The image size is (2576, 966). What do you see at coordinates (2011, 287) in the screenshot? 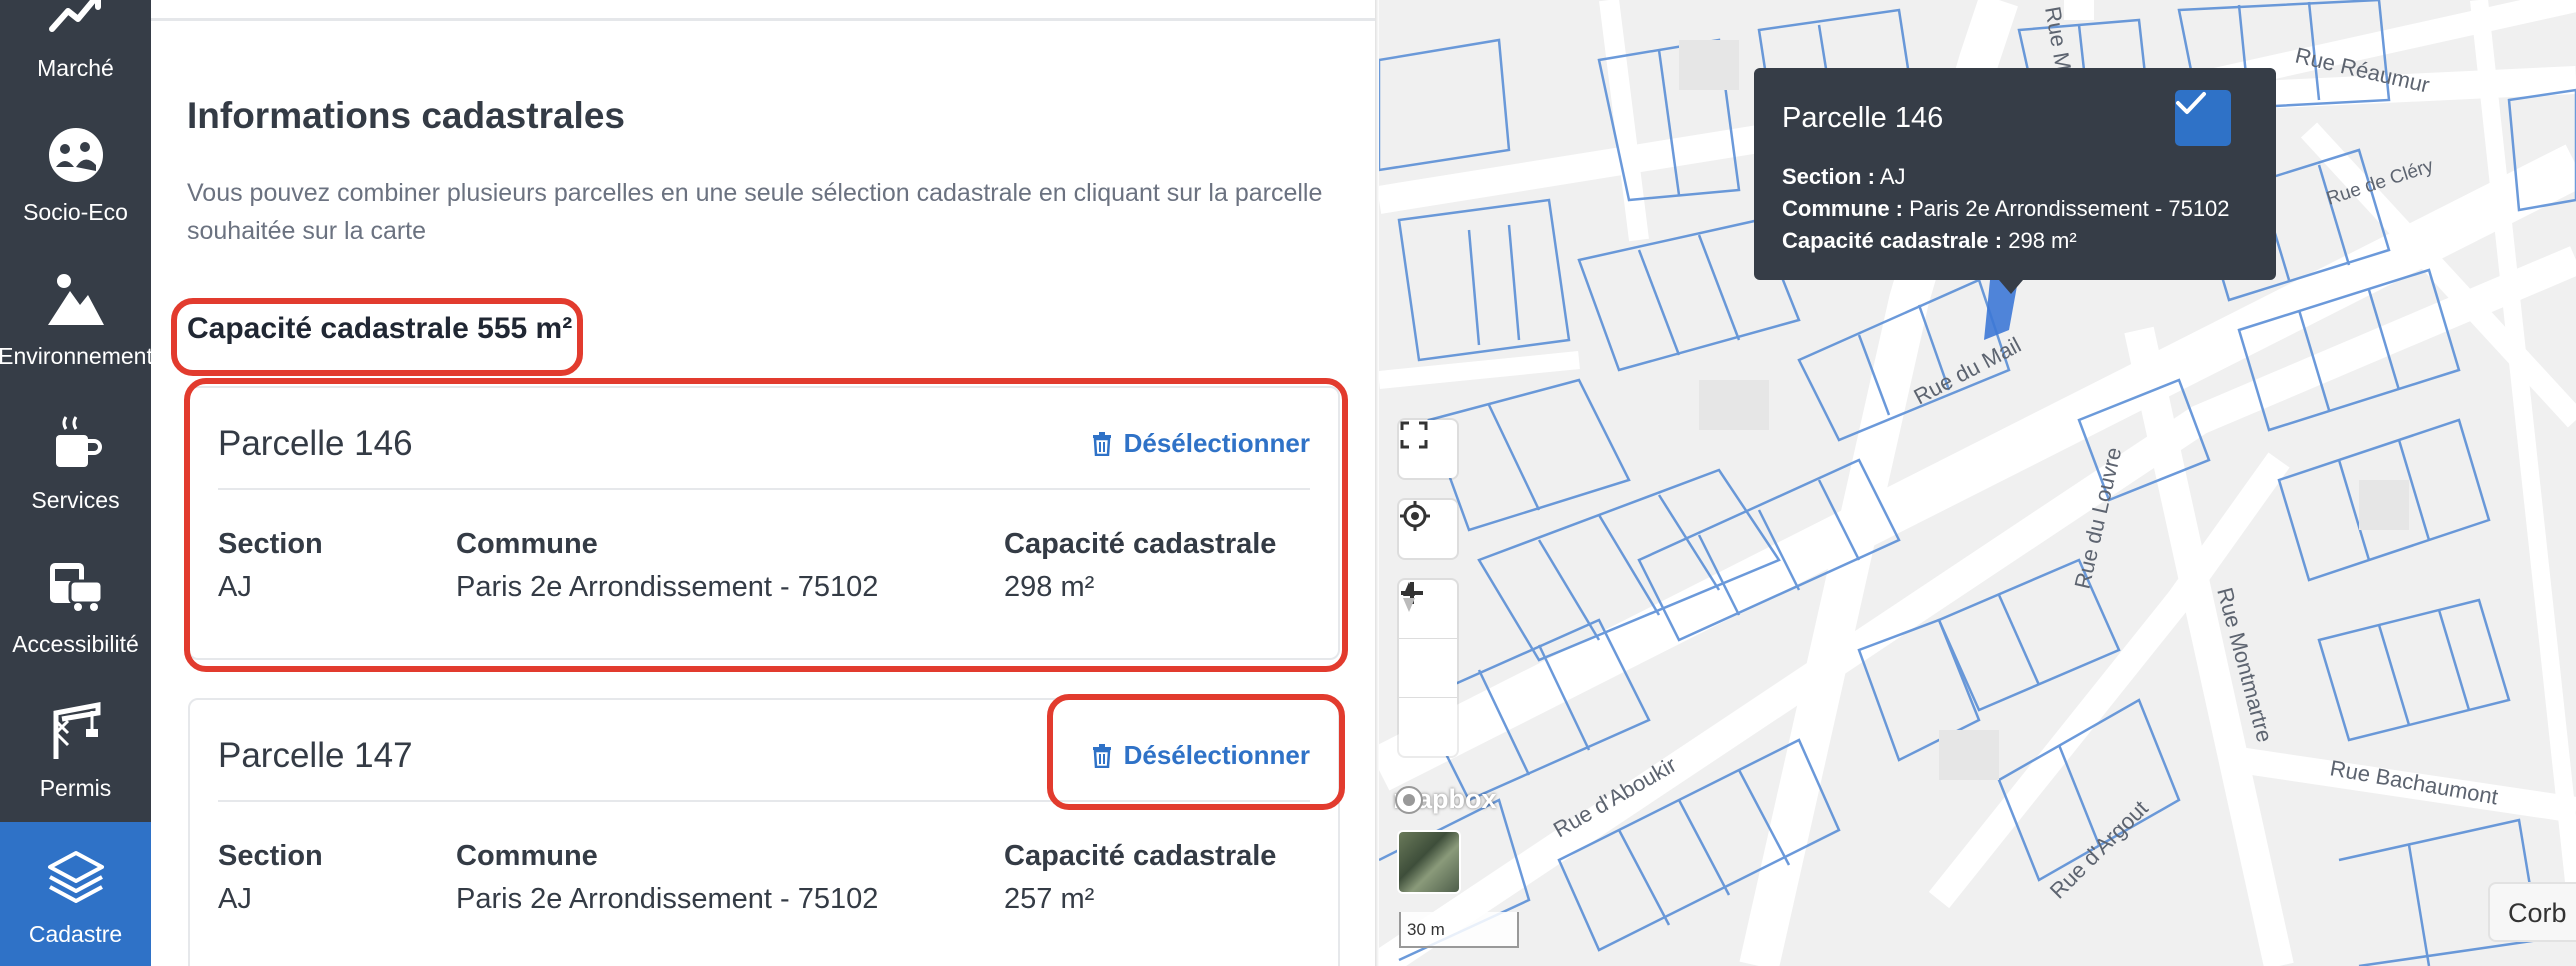
I see `tooltip-pointer` at bounding box center [2011, 287].